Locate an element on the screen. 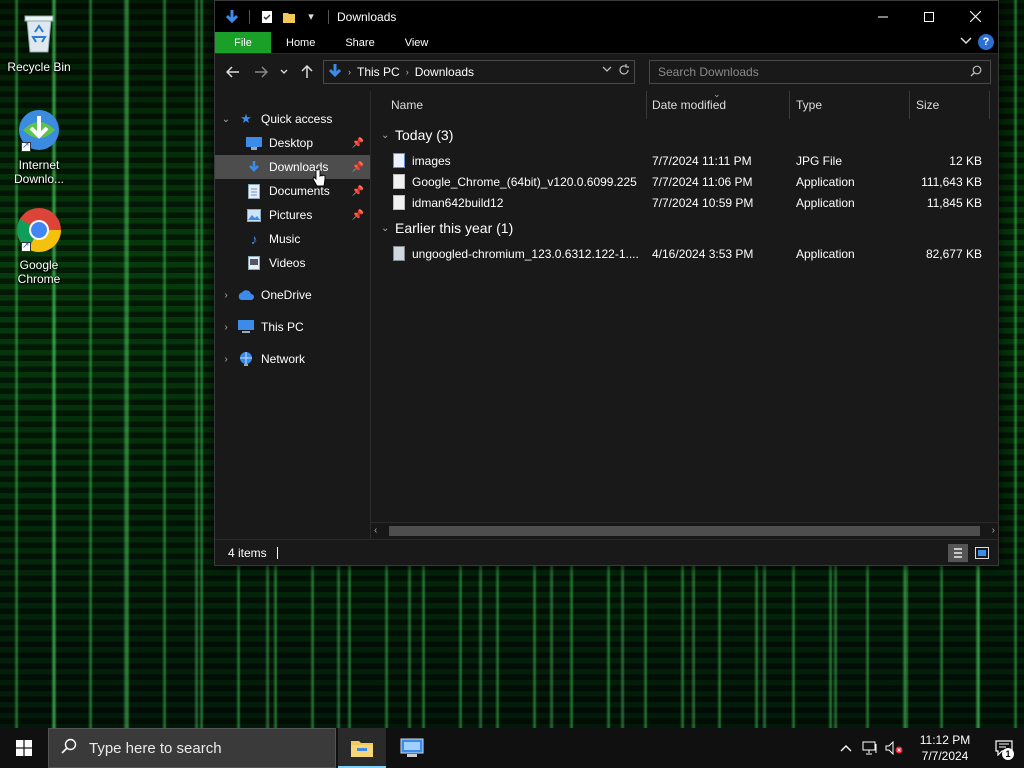 This screenshot has width=1024, height=768. file-explorer-icon is located at coordinates (362, 749).